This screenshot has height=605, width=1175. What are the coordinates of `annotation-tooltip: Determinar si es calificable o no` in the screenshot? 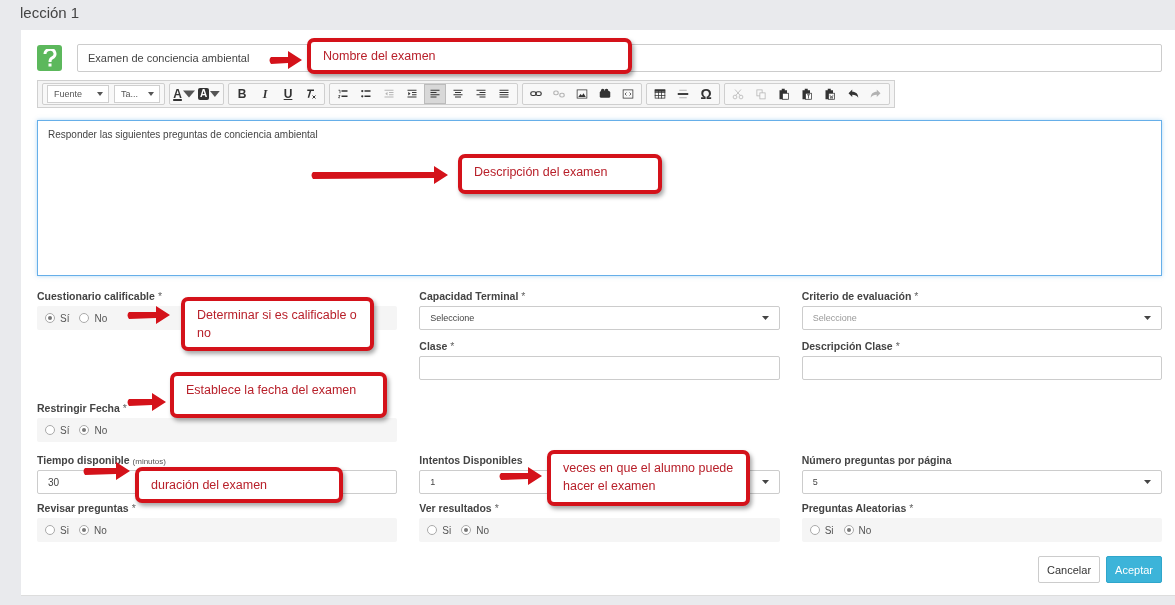 It's located at (277, 324).